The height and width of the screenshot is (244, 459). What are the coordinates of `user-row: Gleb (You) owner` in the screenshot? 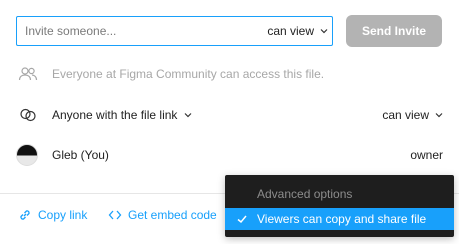 It's located at (229, 155).